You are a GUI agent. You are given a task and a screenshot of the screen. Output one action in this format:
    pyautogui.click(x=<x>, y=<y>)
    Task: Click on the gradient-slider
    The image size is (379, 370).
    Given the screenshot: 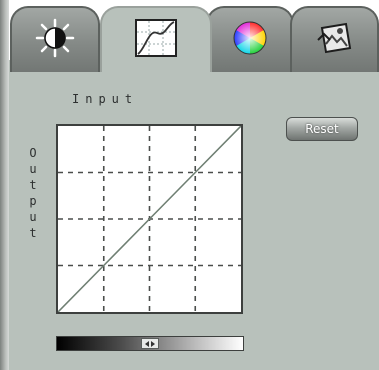 What is the action you would take?
    pyautogui.click(x=150, y=343)
    